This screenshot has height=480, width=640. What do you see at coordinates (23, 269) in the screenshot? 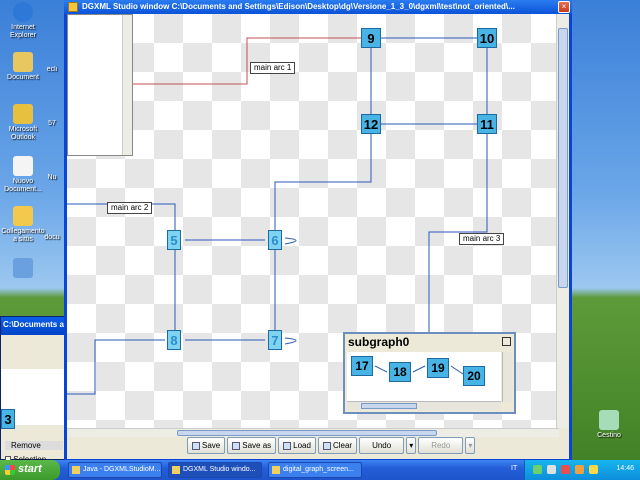
I see `desktop-icon-network` at bounding box center [23, 269].